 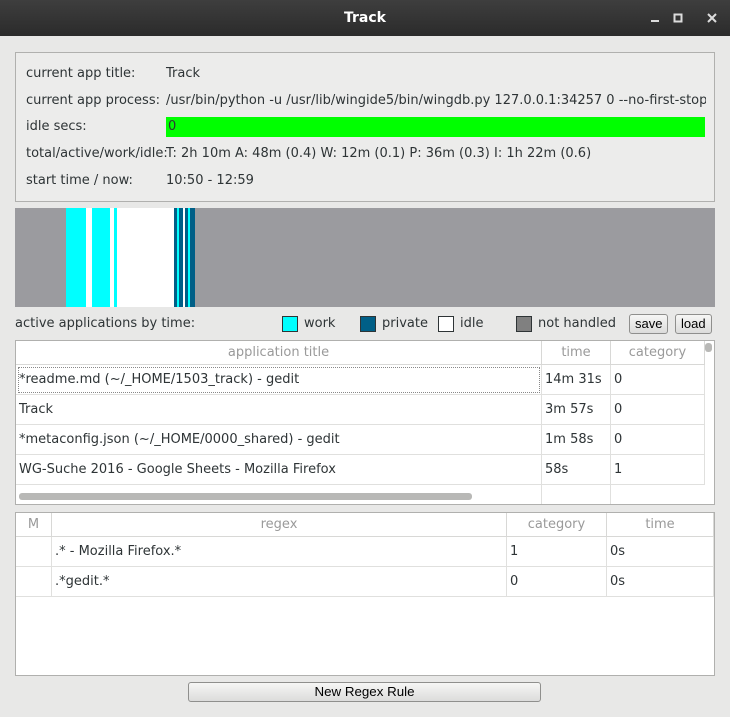 What do you see at coordinates (279, 380) in the screenshot?
I see `app-row-title: *readme.md (~/_HOME/1503_track) - gedit` at bounding box center [279, 380].